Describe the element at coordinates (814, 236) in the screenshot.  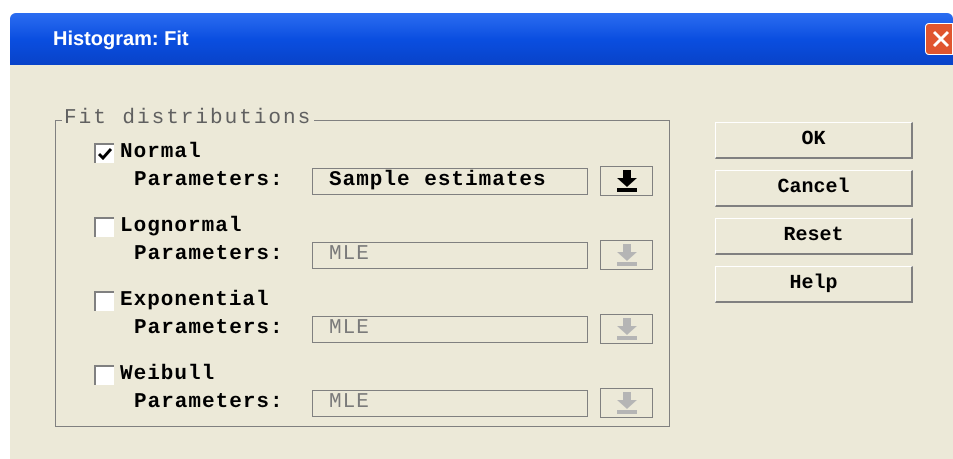
I see `dialog-button: Reset` at that location.